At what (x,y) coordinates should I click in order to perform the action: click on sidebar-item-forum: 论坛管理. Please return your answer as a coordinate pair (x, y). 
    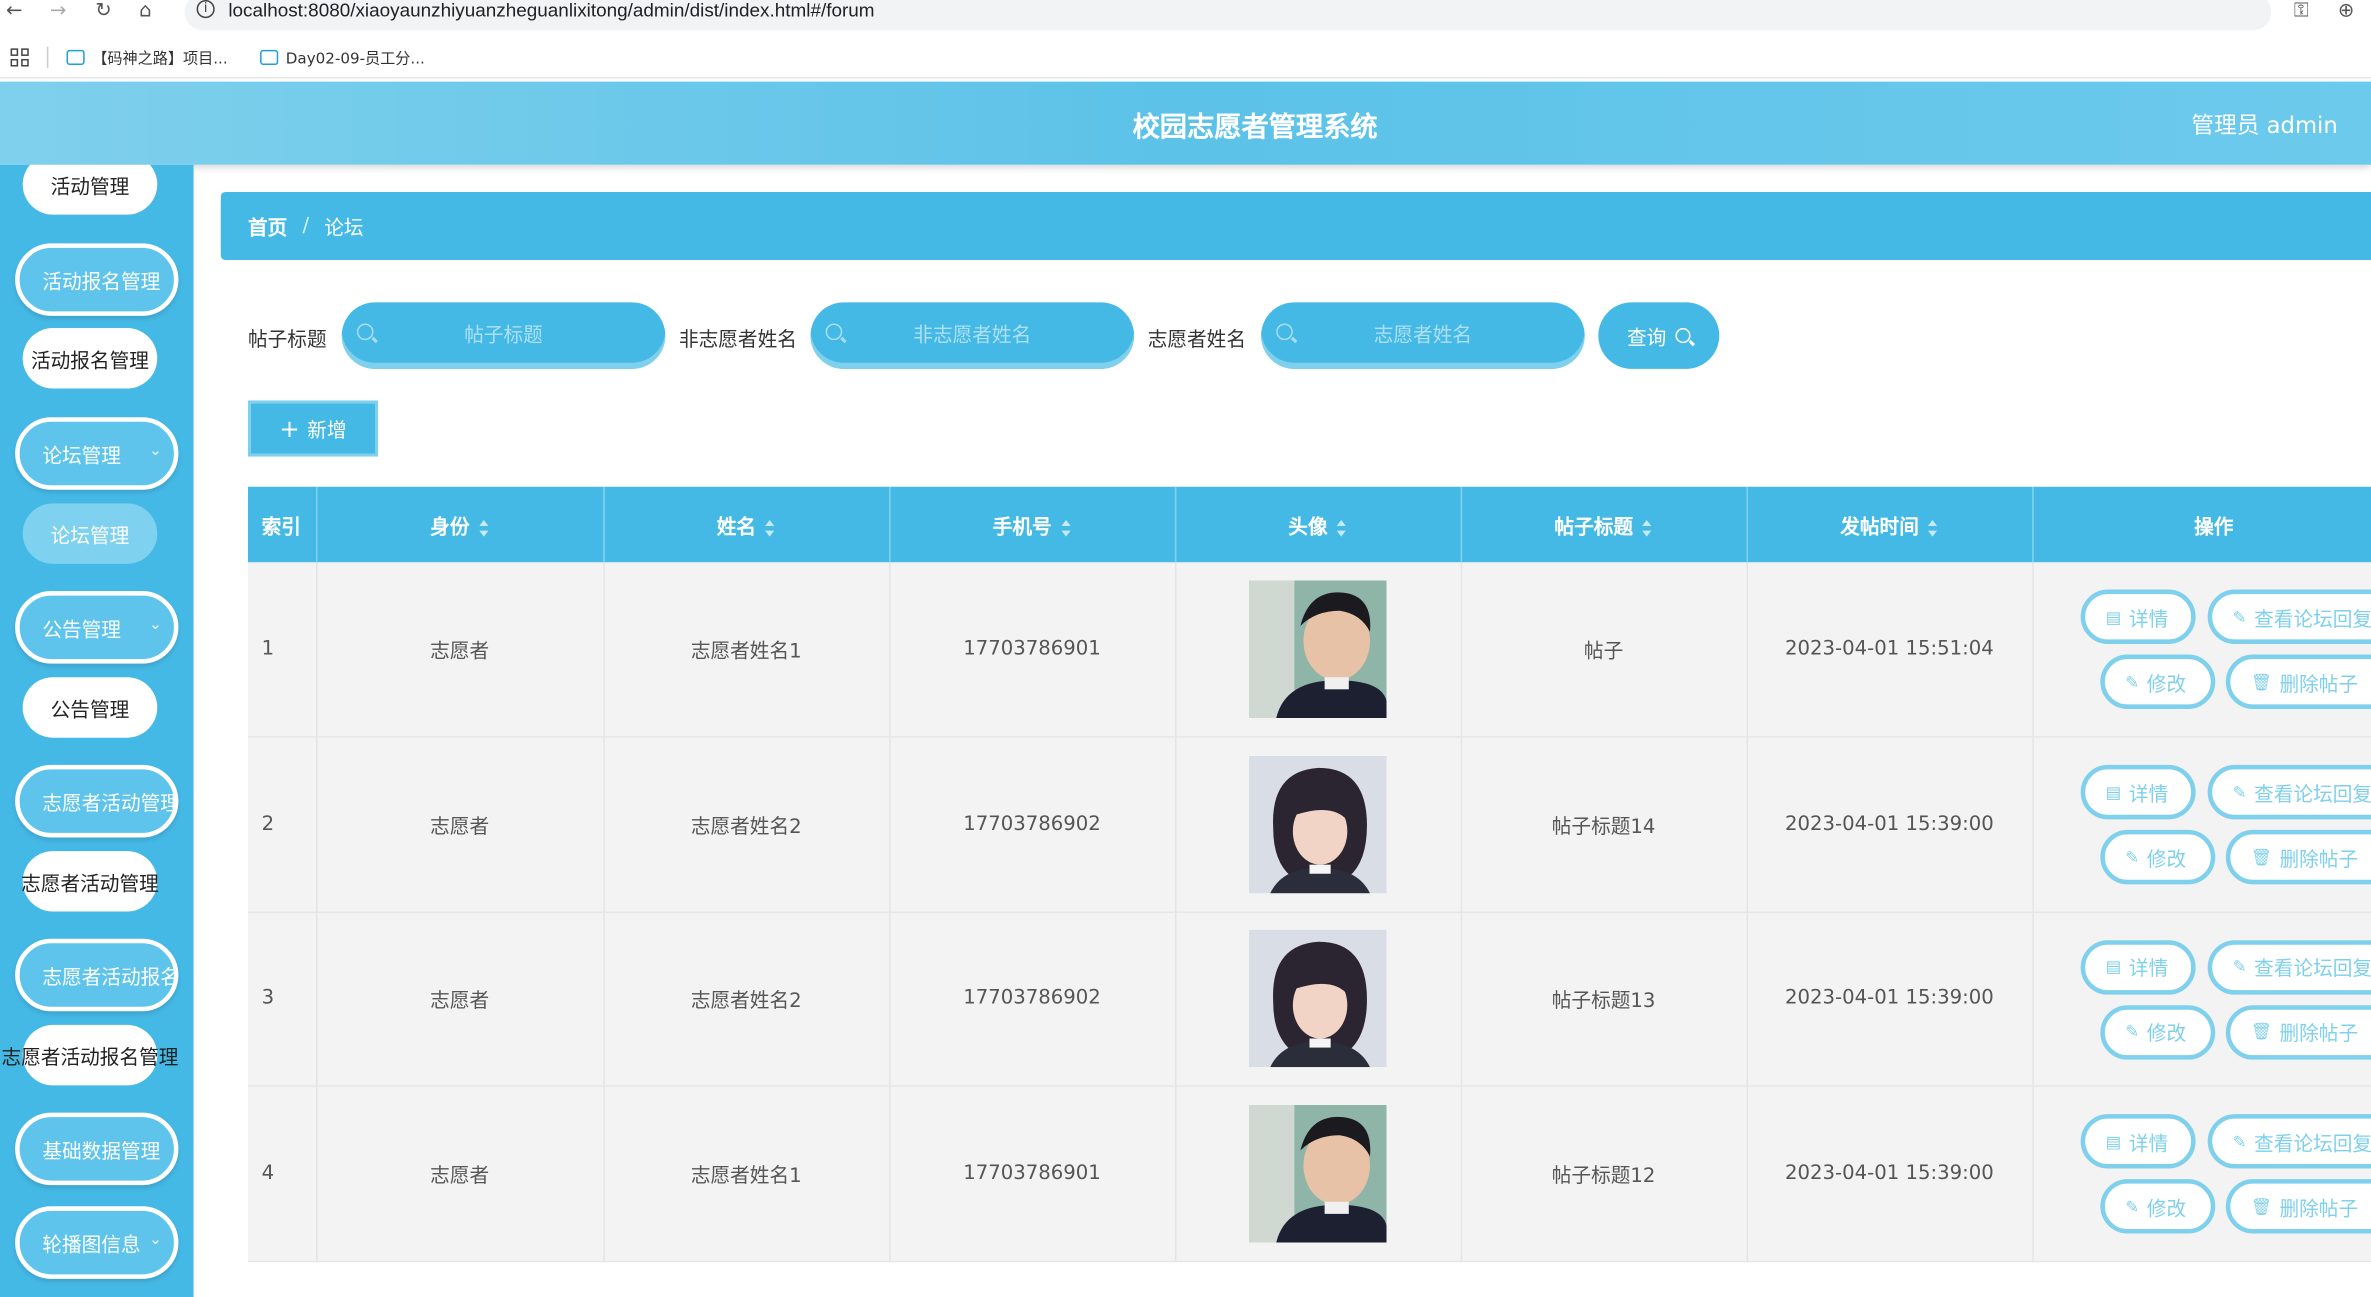
    Looking at the image, I should click on (90, 533).